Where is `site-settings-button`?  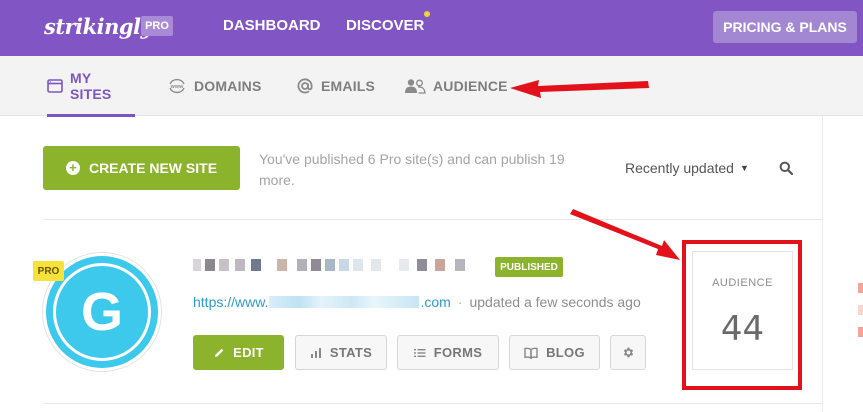
site-settings-button is located at coordinates (628, 352).